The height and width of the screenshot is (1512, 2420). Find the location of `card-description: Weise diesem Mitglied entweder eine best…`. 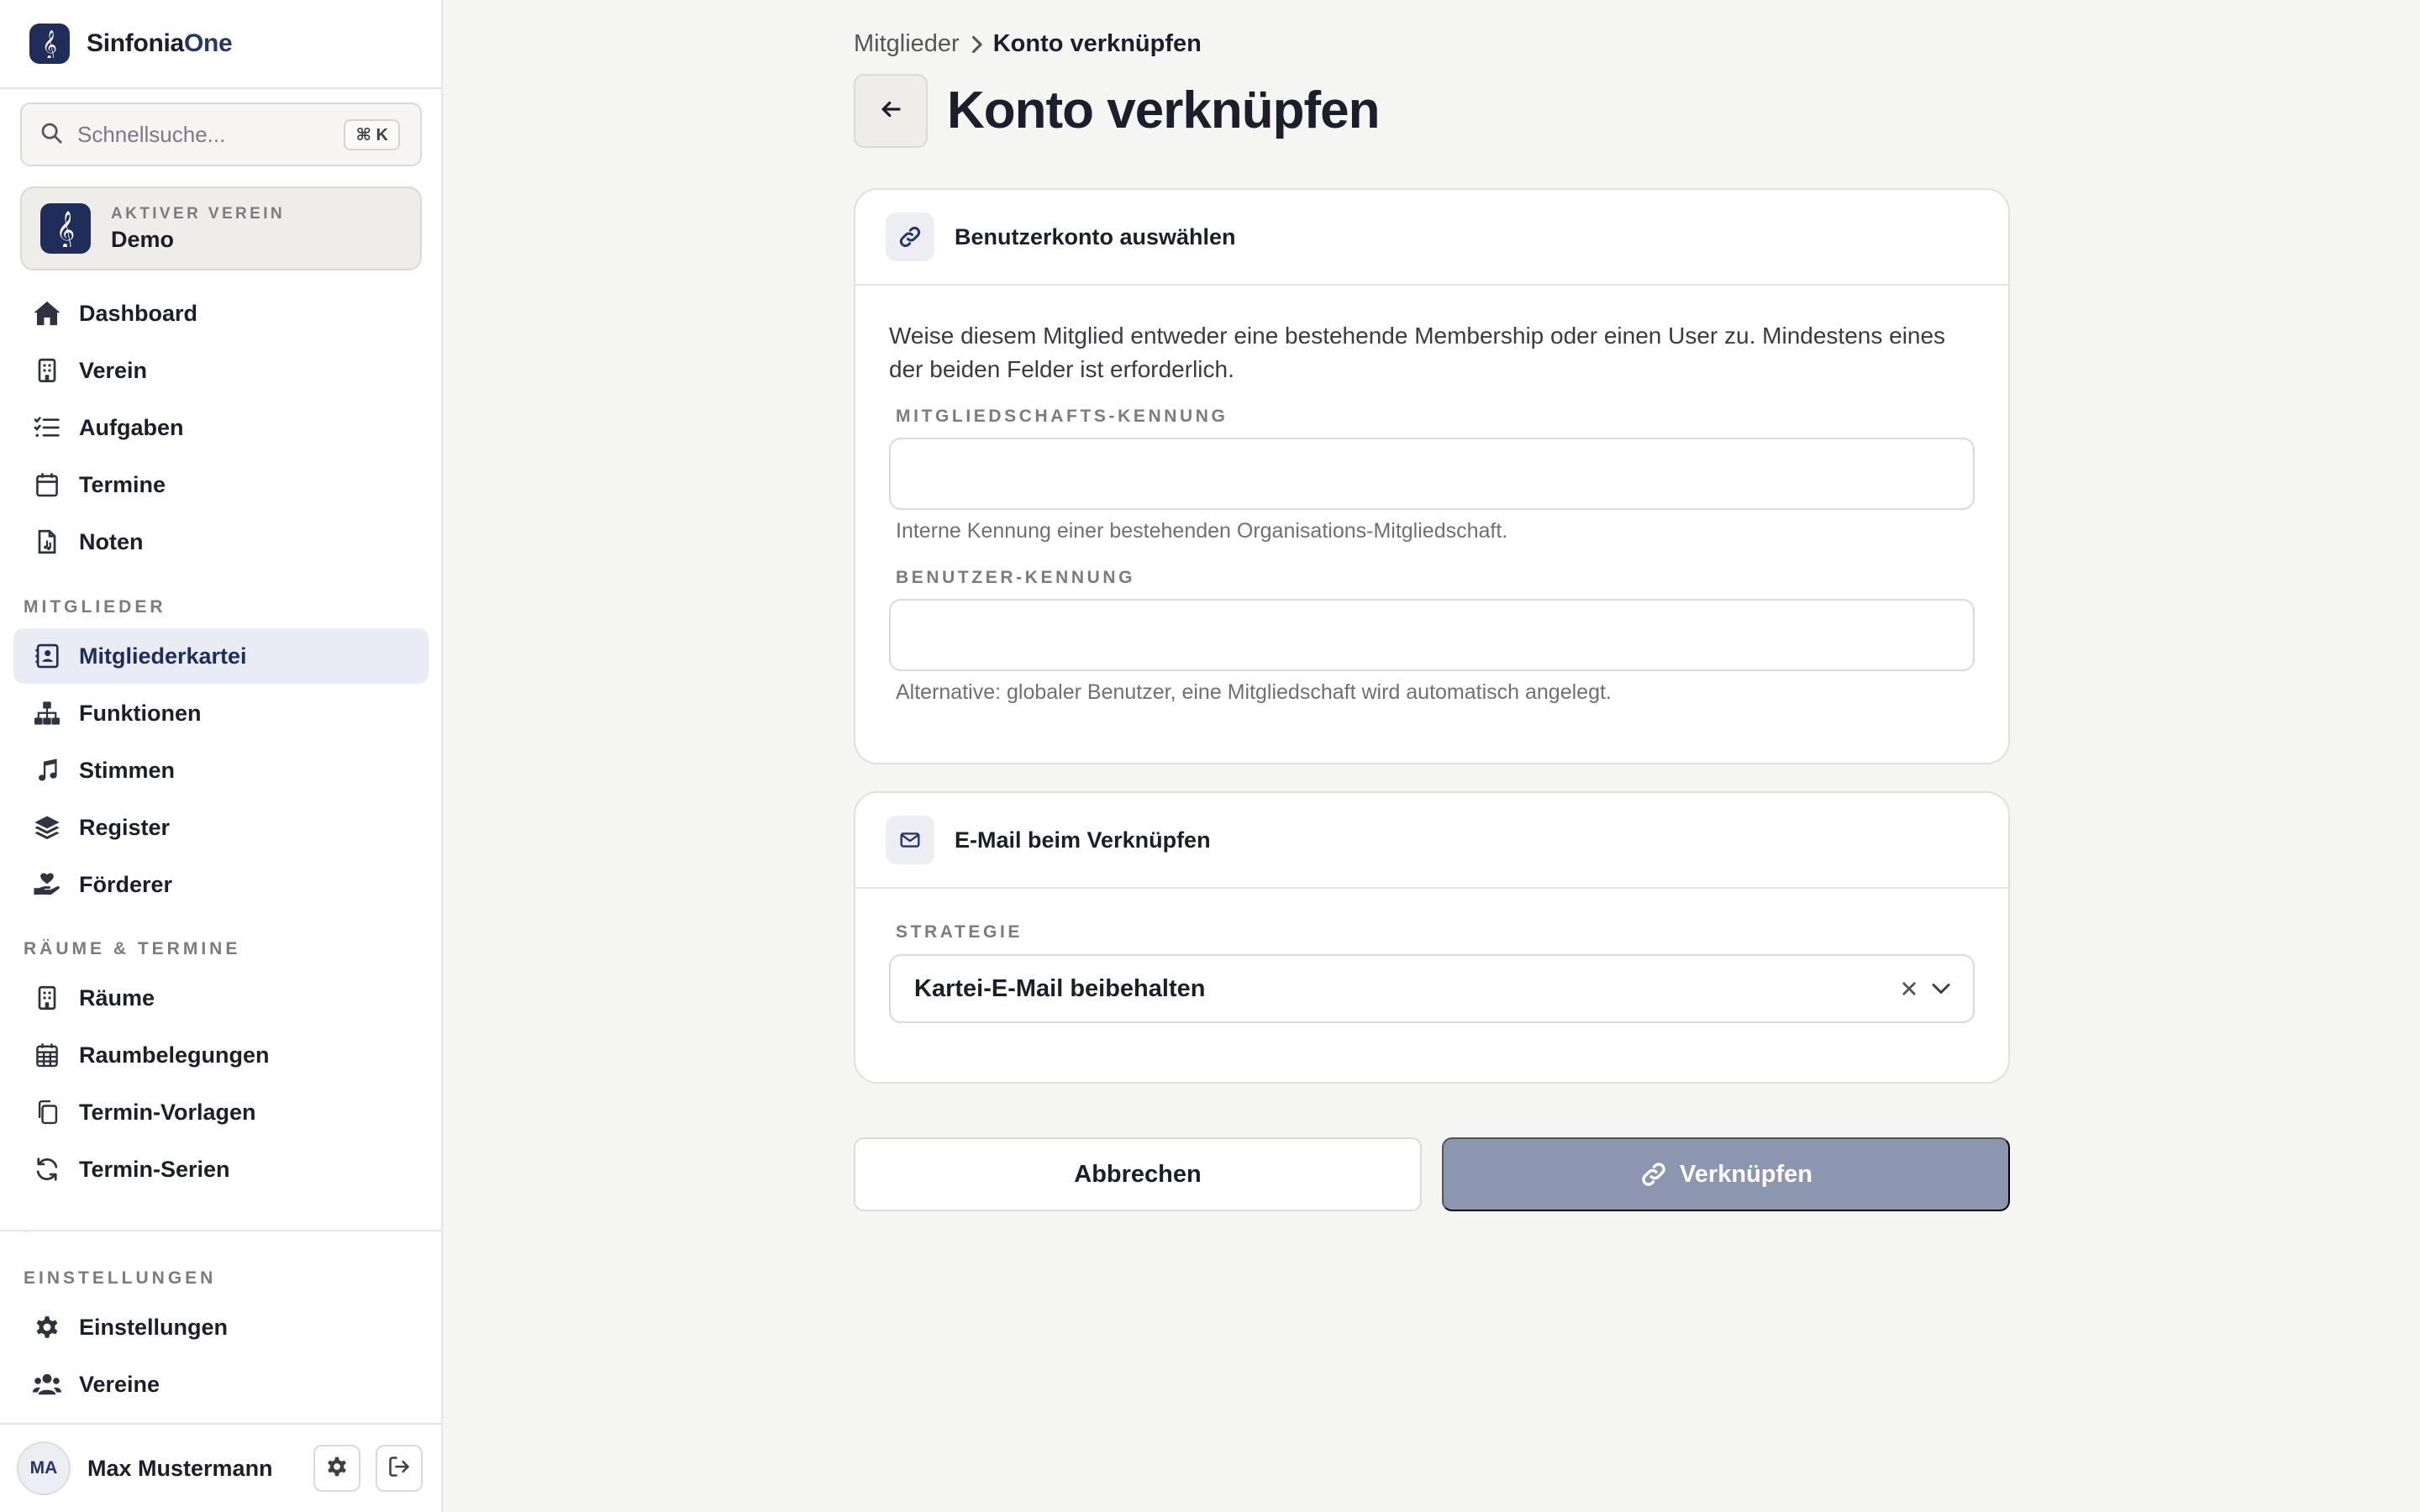

card-description: Weise diesem Mitglied entweder eine best… is located at coordinates (1417, 352).